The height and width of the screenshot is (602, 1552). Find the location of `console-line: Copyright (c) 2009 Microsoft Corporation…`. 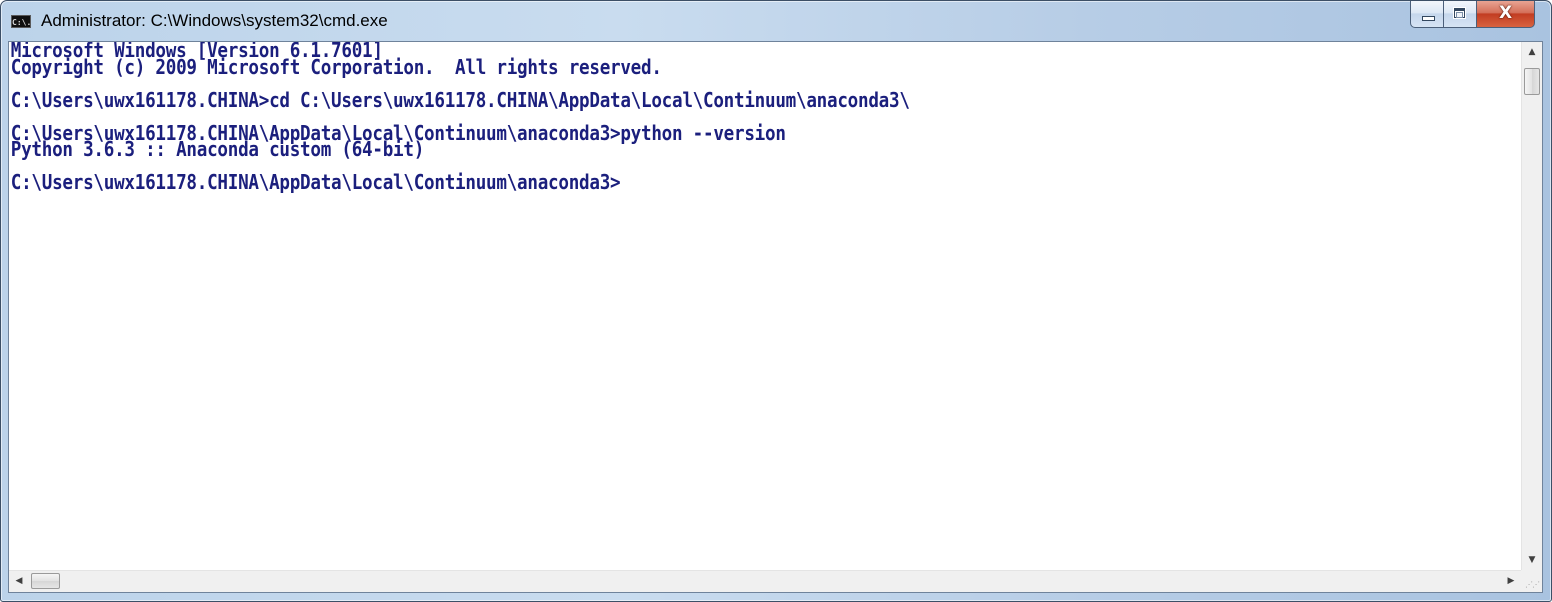

console-line: Copyright (c) 2009 Microsoft Corporation… is located at coordinates (336, 66).